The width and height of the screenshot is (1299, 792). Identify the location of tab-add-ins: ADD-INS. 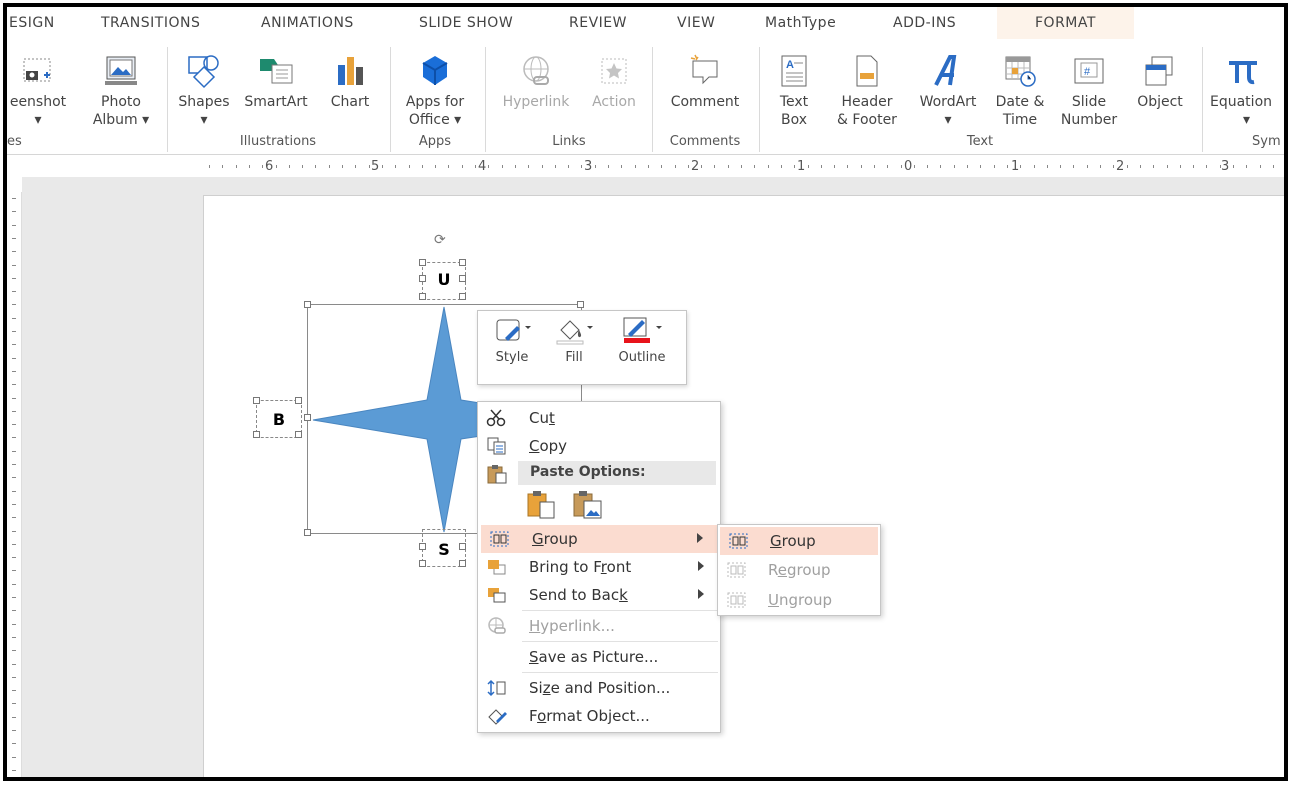
(924, 23).